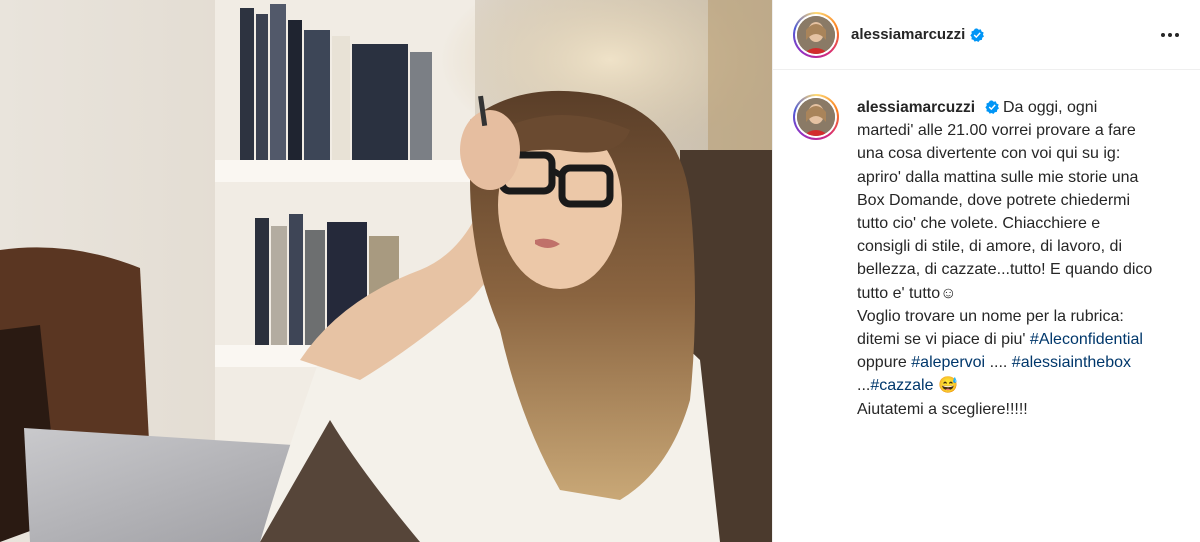 This screenshot has width=1200, height=542. Describe the element at coordinates (989, 154) in the screenshot. I see `caption-line: una cosa divertente con voi qui su ig:` at that location.